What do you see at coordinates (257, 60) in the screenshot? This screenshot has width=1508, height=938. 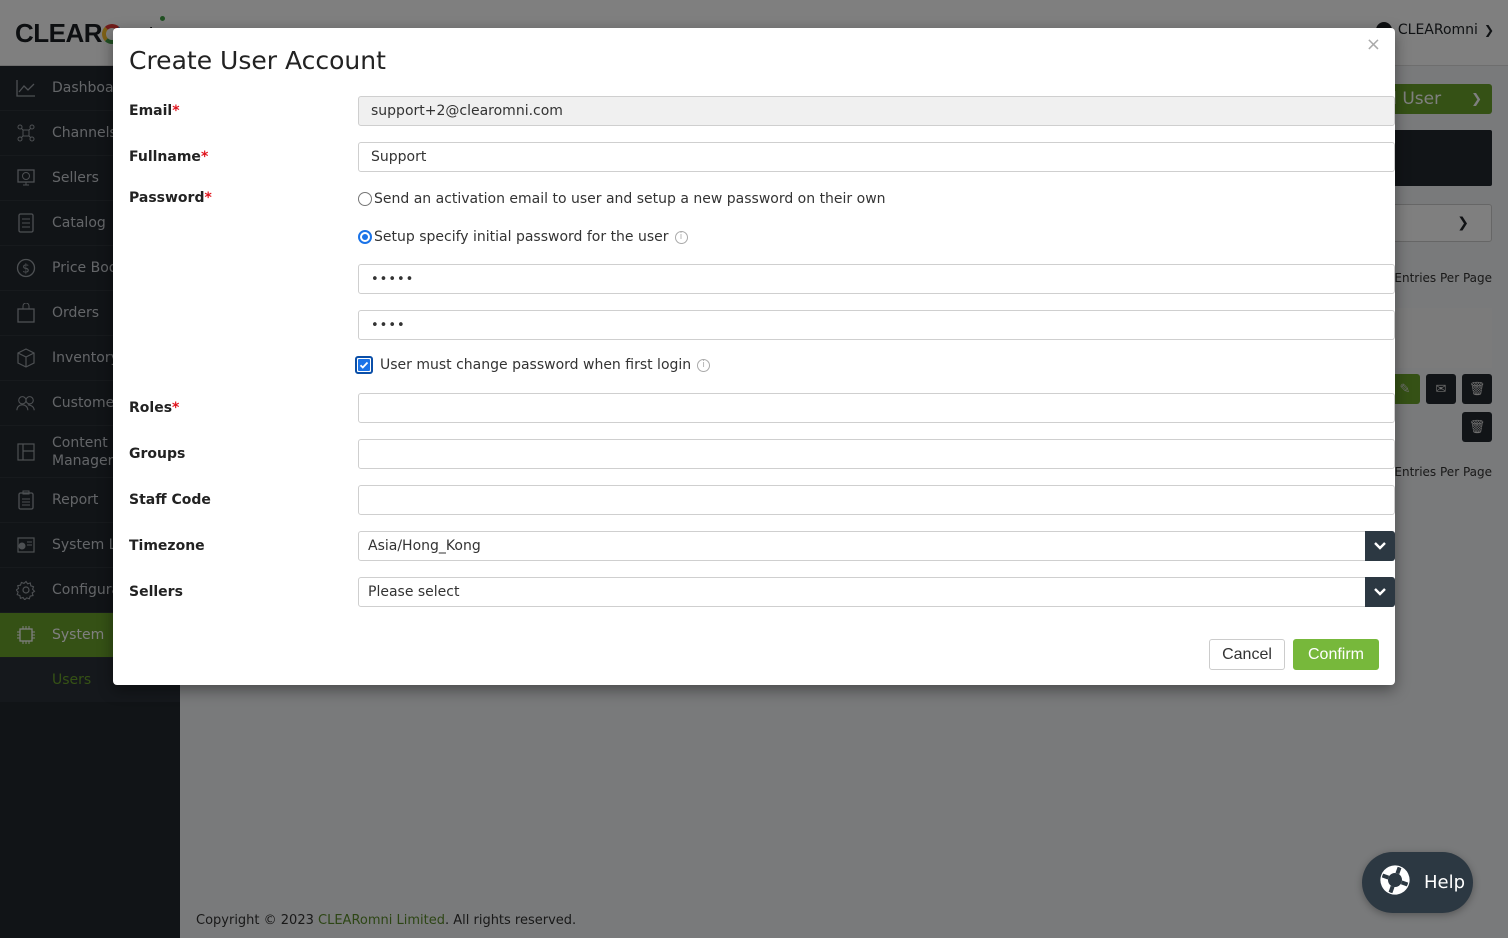 I see `modal-title: Create User Account` at bounding box center [257, 60].